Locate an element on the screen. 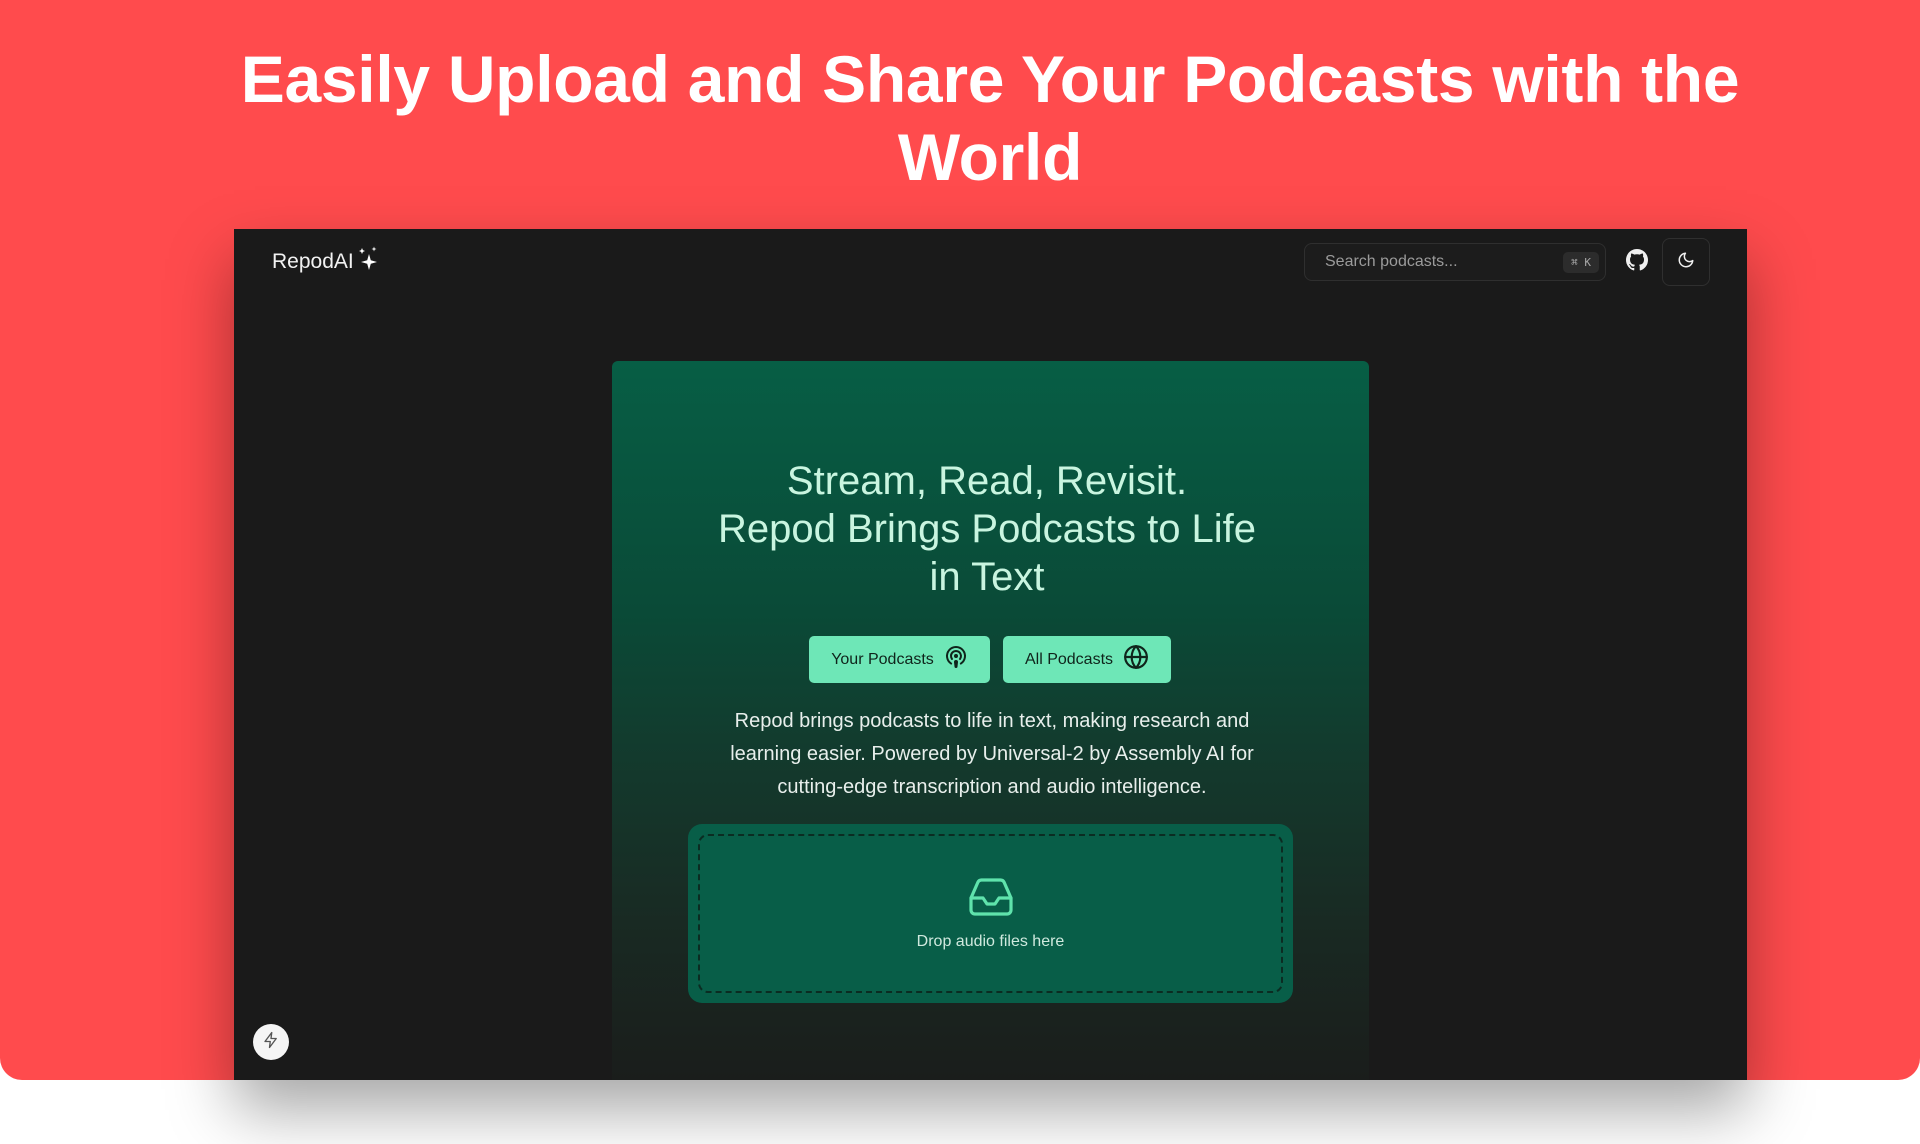 This screenshot has height=1144, width=1920. dropzone-label: Drop audio files here is located at coordinates (990, 941).